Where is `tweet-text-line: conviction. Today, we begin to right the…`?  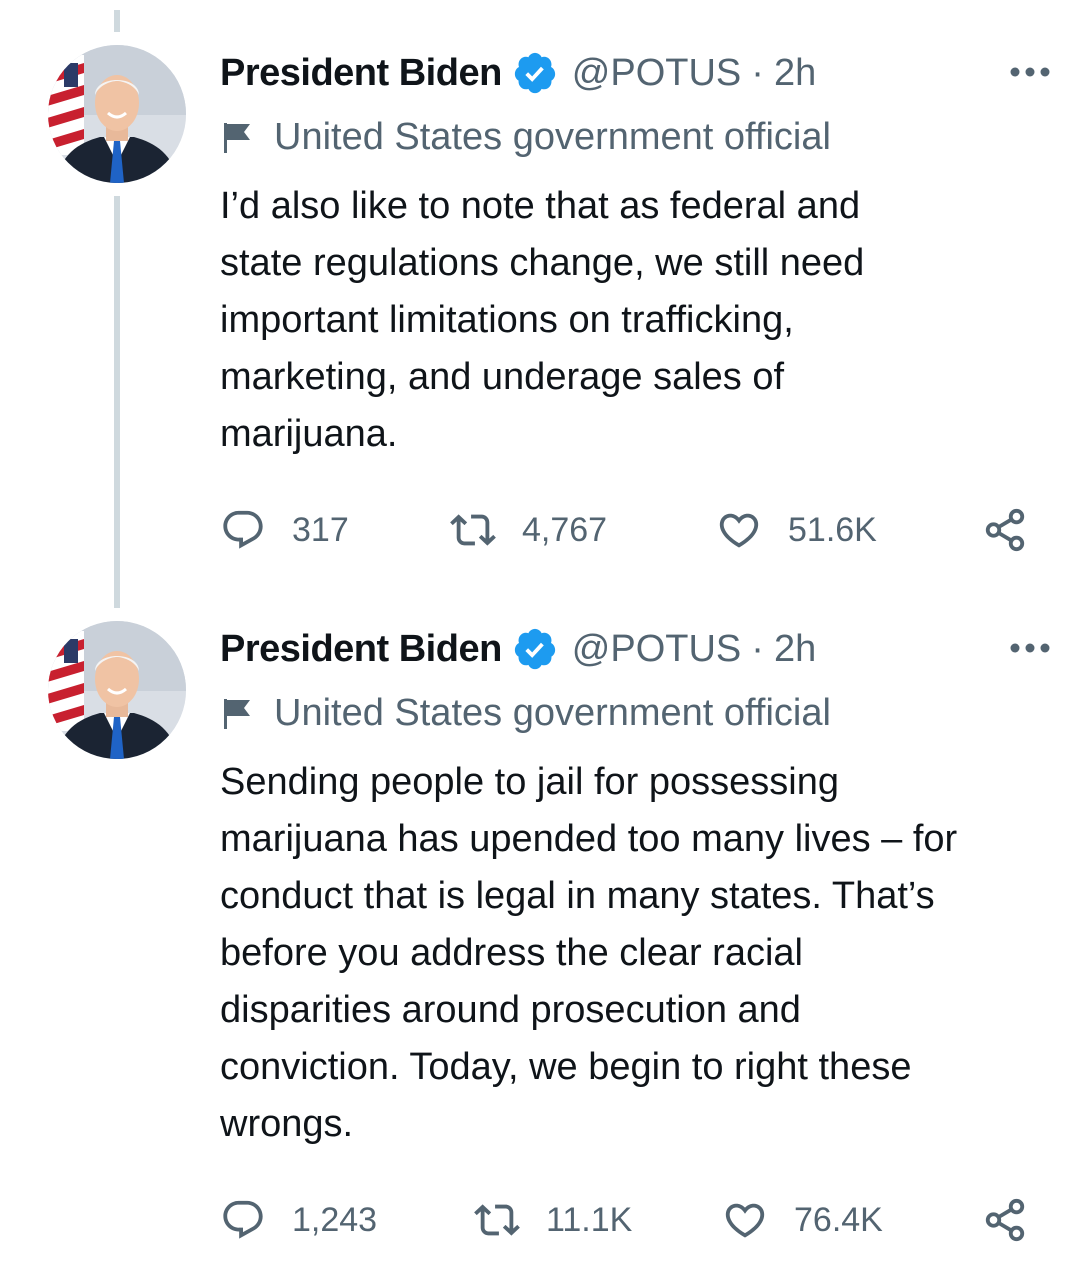
tweet-text-line: conviction. Today, we begin to right the… is located at coordinates (566, 1067).